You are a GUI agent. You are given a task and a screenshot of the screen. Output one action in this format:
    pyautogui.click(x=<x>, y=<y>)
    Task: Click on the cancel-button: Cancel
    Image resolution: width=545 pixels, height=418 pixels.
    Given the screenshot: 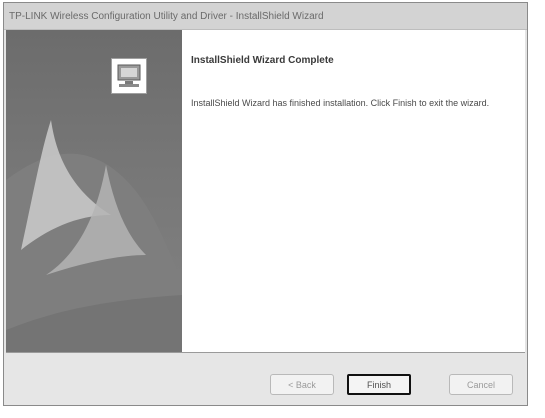 What is the action you would take?
    pyautogui.click(x=481, y=384)
    